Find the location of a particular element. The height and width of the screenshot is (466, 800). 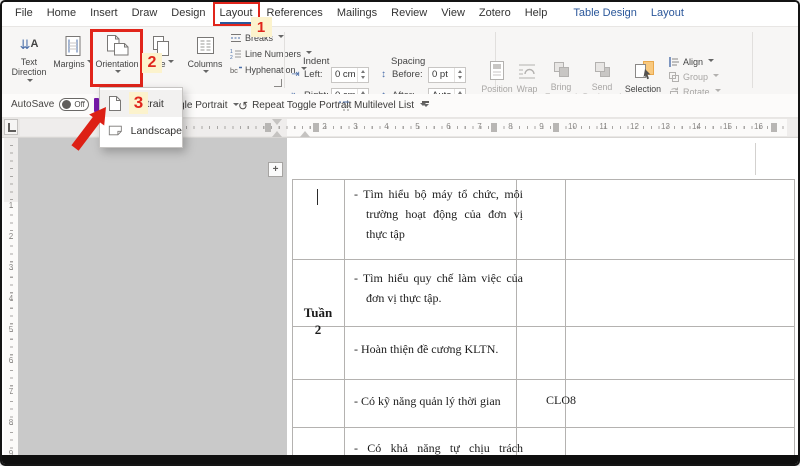

menu-tab-label: Table Design is located at coordinates (605, 13).